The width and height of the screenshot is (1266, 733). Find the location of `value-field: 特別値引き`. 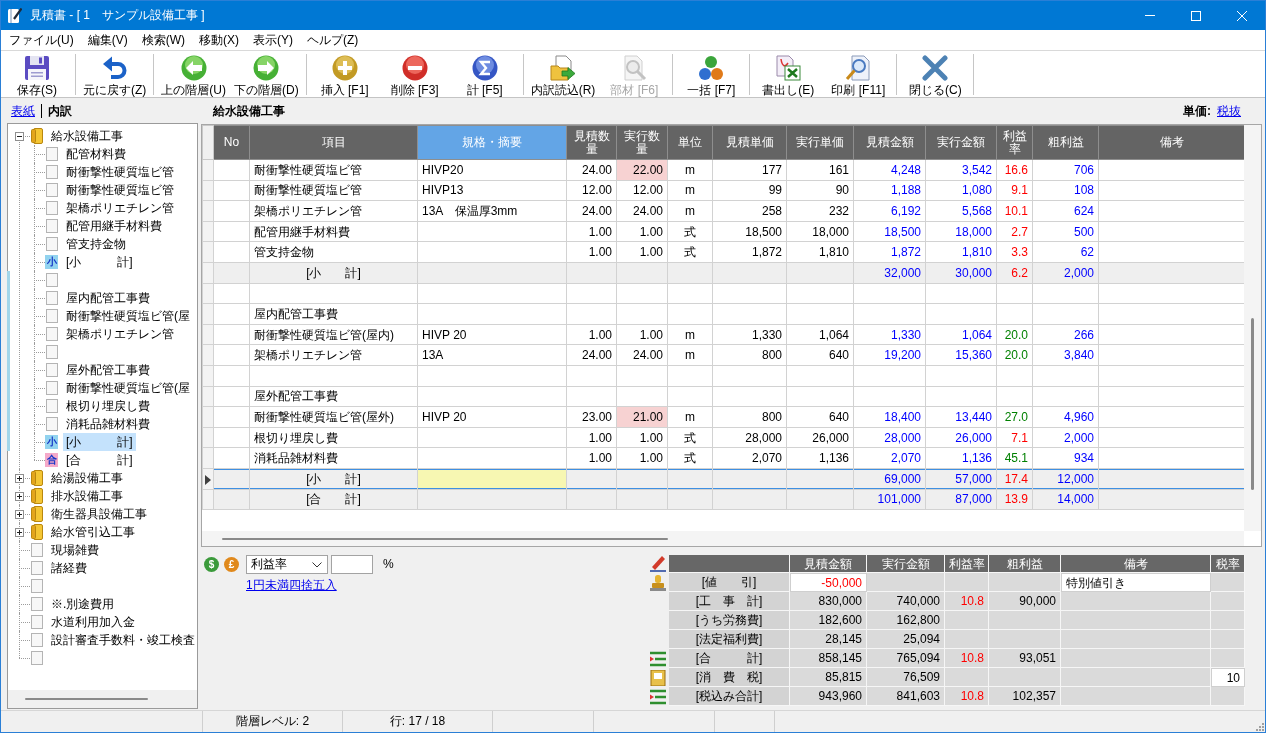

value-field: 特別値引き is located at coordinates (1136, 582).